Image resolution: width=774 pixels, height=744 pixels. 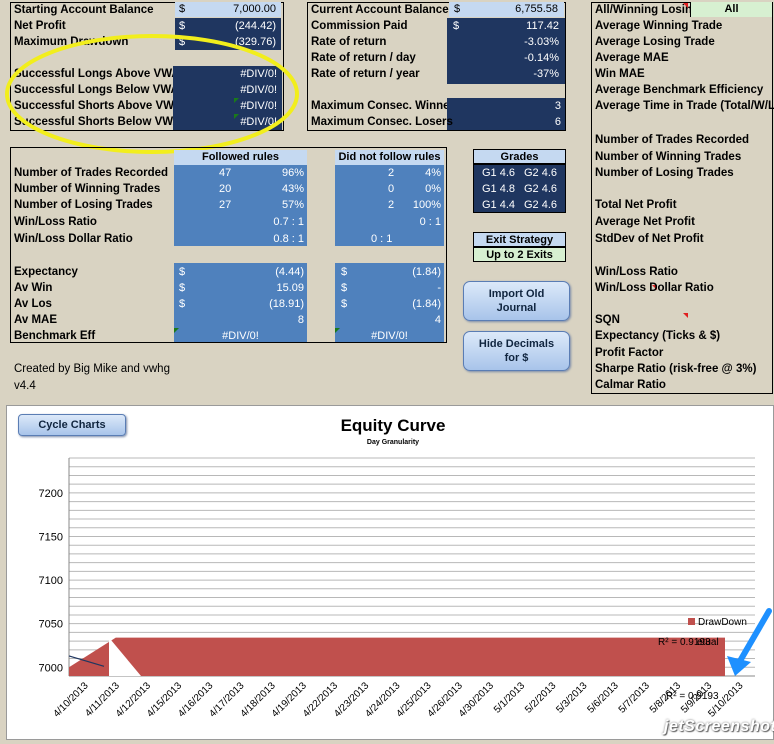 What do you see at coordinates (288, 222) in the screenshot?
I see `followed-ratio: 0.7 : 1` at bounding box center [288, 222].